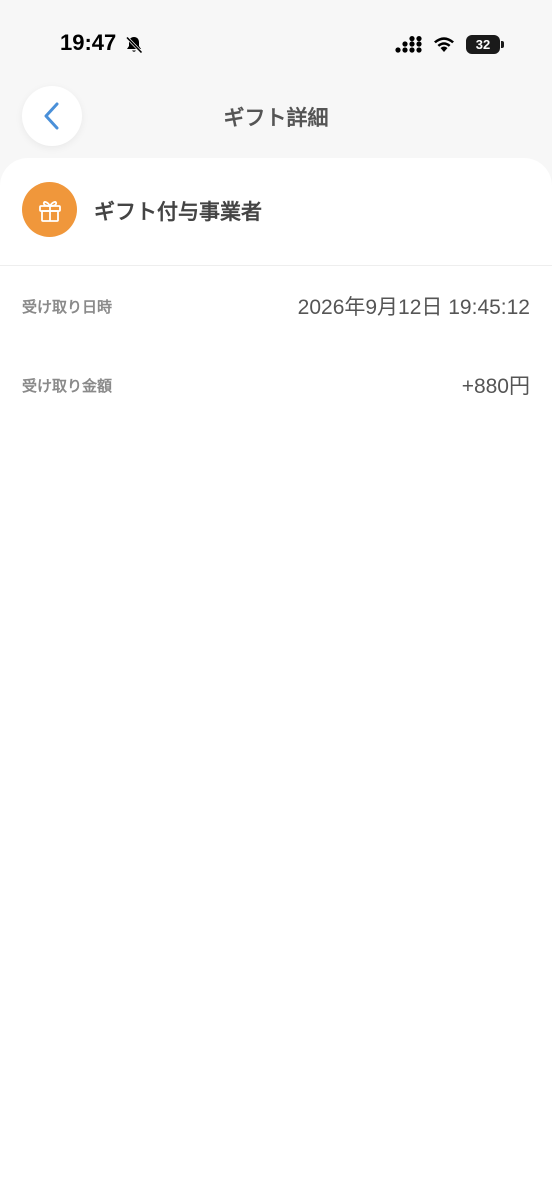 The width and height of the screenshot is (552, 1200). Describe the element at coordinates (408, 44) in the screenshot. I see `cellular-signal-icon` at that location.